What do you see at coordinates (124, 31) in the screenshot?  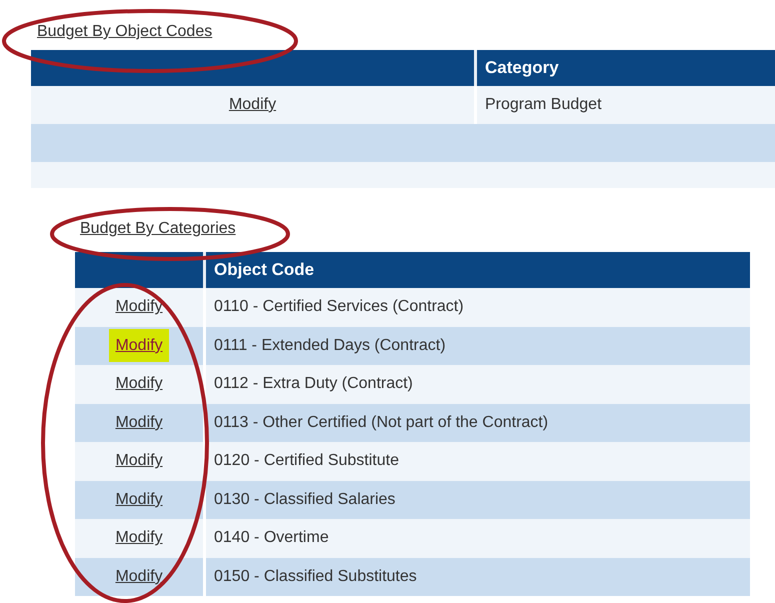 I see `section-link: Budget By Object Codes` at bounding box center [124, 31].